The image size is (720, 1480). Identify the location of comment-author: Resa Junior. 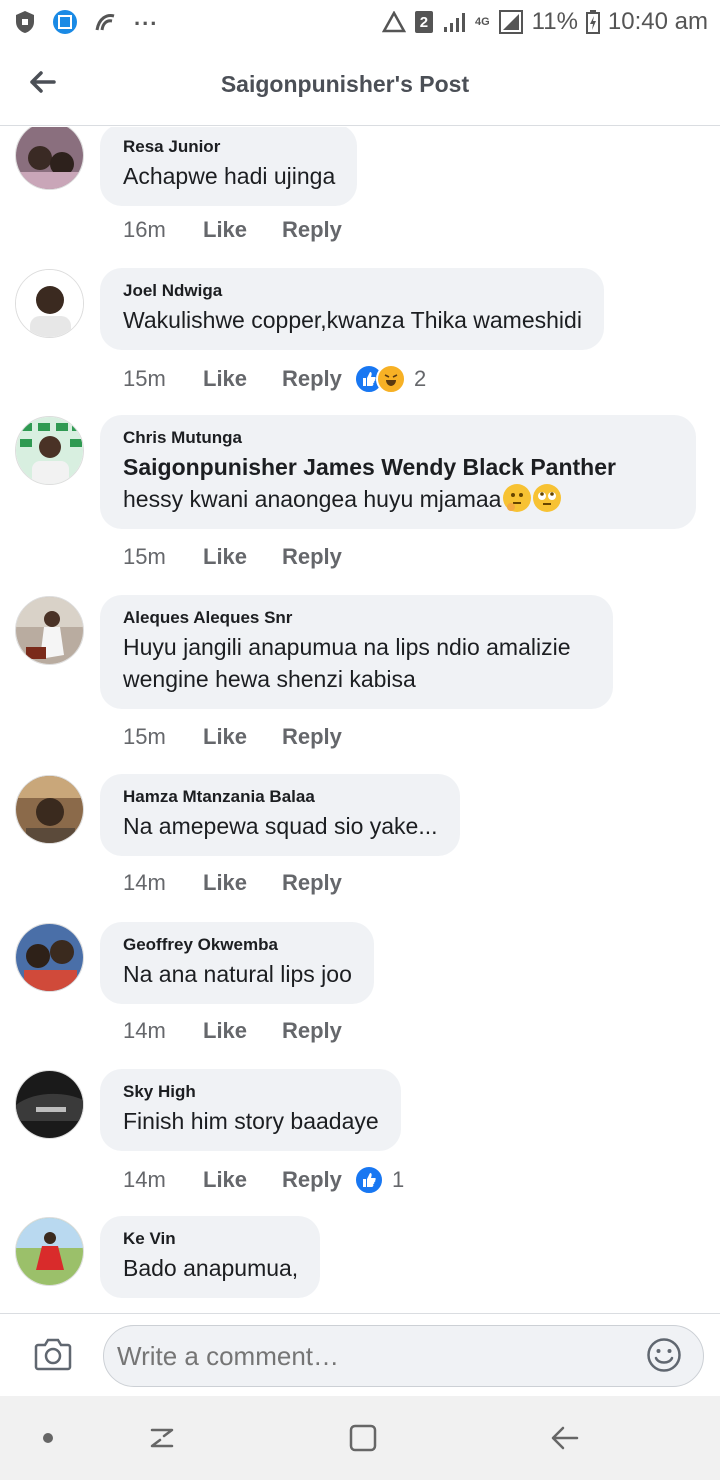
(229, 147).